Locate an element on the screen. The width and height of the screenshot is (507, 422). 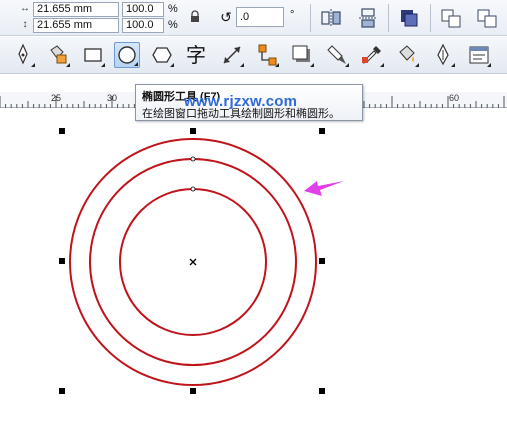
rotation-icon: ↺ is located at coordinates (226, 17).